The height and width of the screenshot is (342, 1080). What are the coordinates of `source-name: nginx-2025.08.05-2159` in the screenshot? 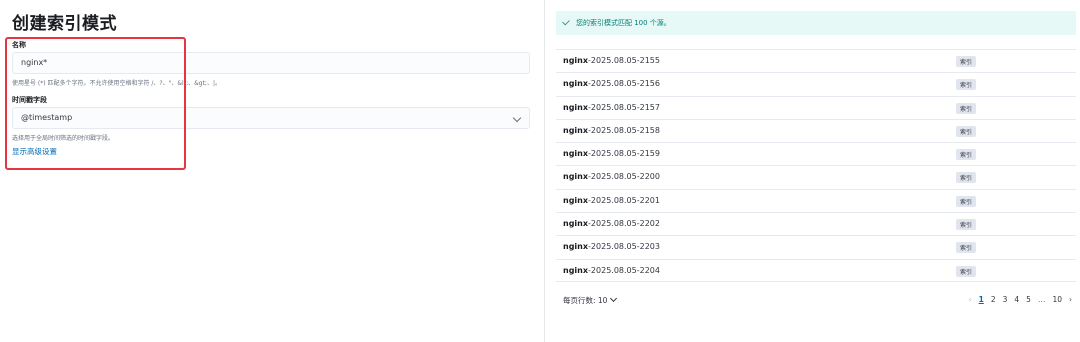 It's located at (611, 154).